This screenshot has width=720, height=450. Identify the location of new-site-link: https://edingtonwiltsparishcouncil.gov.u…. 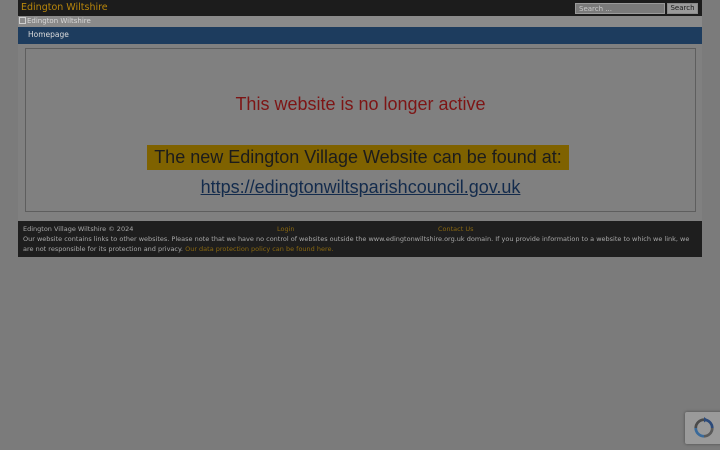
(360, 187).